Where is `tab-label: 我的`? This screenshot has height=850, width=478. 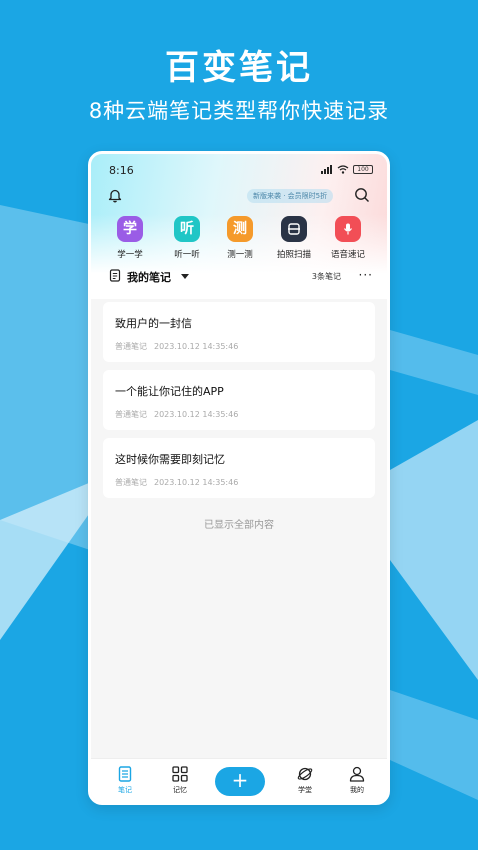 tab-label: 我的 is located at coordinates (357, 790).